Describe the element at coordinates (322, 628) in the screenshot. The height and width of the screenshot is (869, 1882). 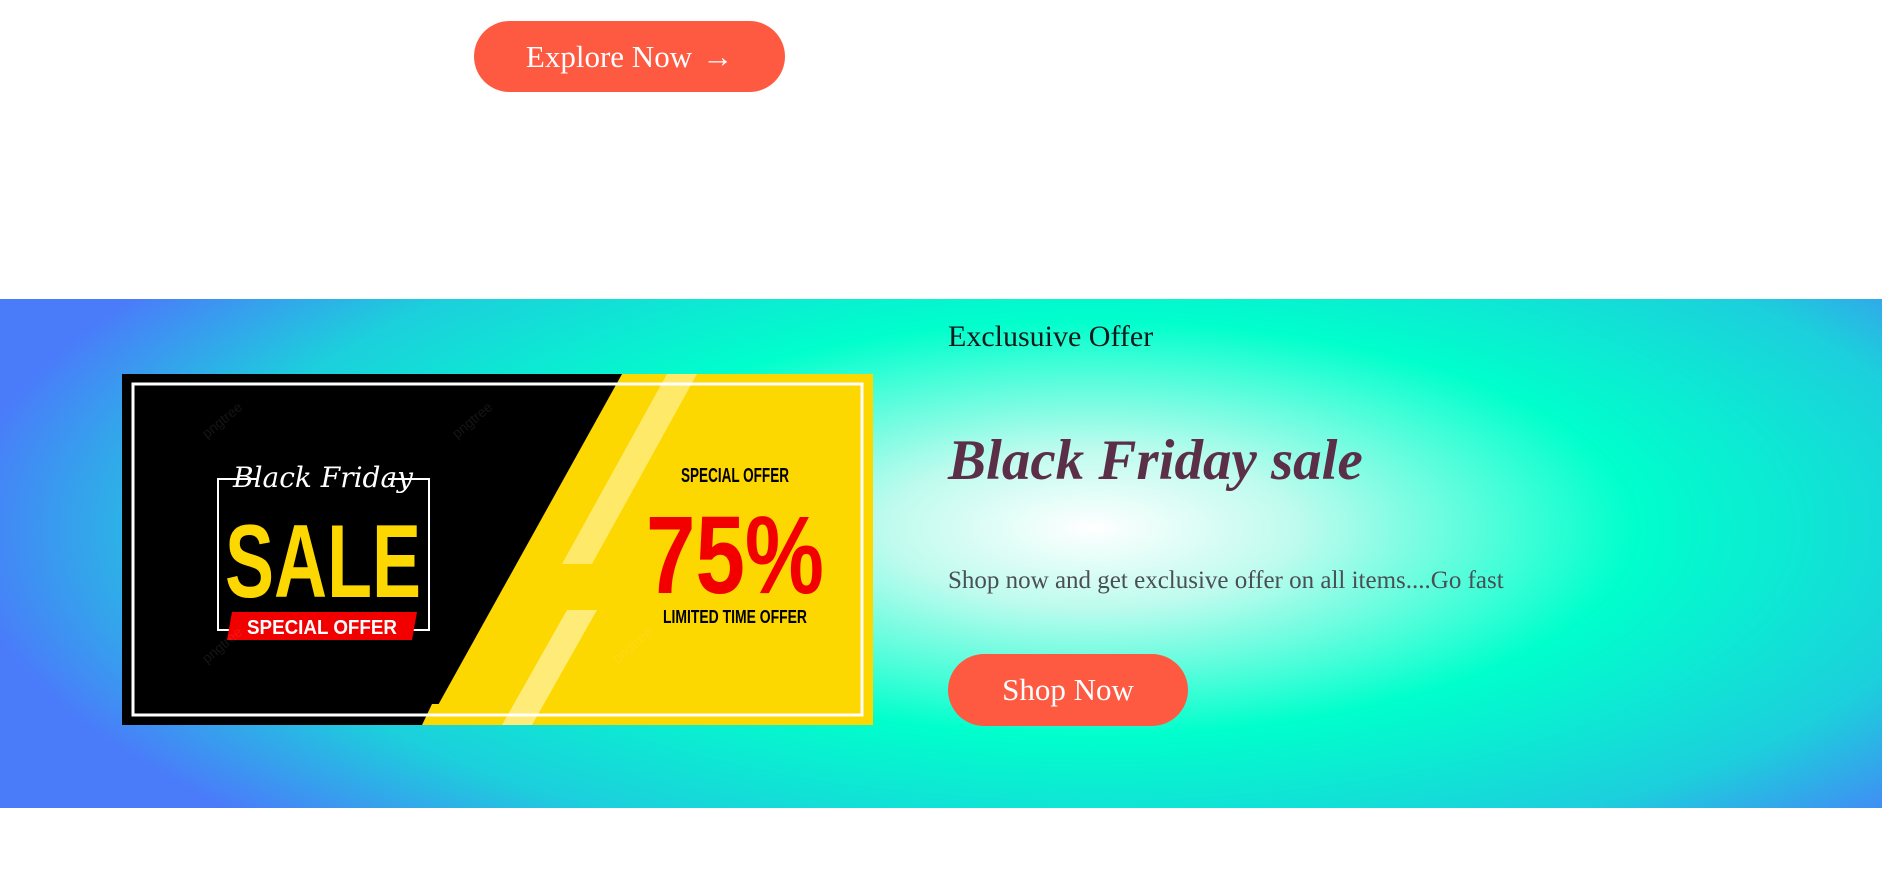
I see `banner-ribbon-text: SPECIAL OFFER` at that location.